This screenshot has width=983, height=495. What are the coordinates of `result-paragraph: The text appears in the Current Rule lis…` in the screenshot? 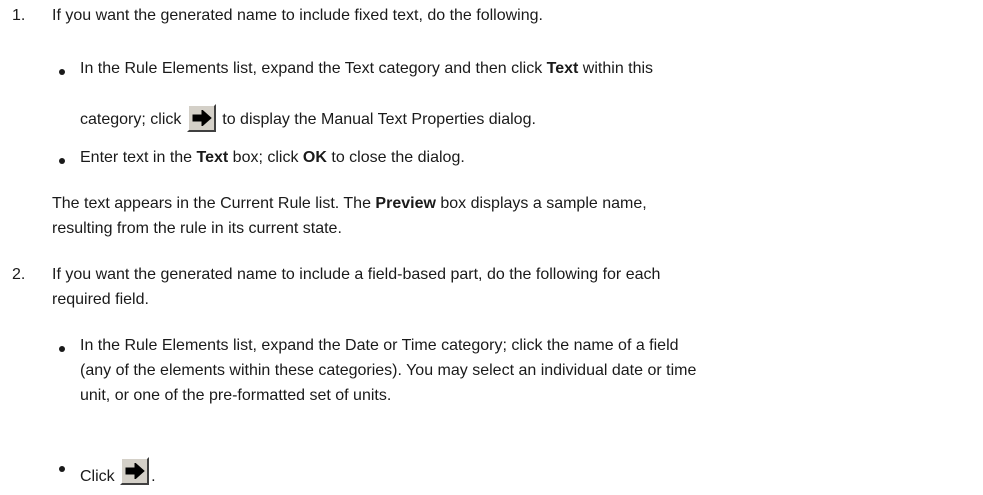 It's located at (349, 204).